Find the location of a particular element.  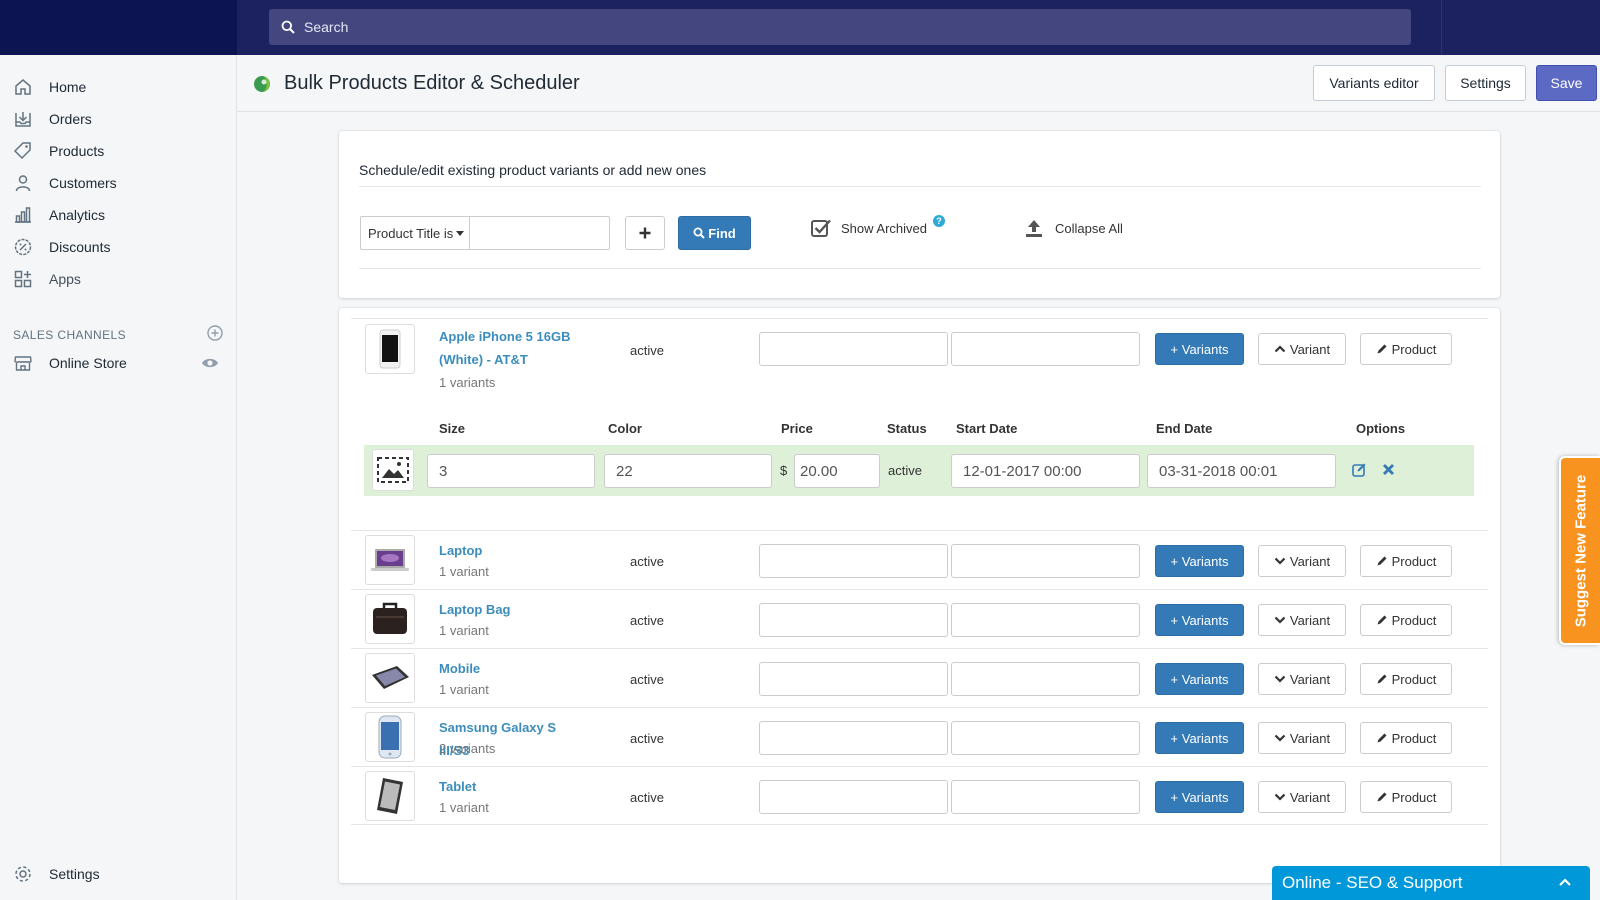

sidebar-item-online-store: Online Store is located at coordinates (118, 363).